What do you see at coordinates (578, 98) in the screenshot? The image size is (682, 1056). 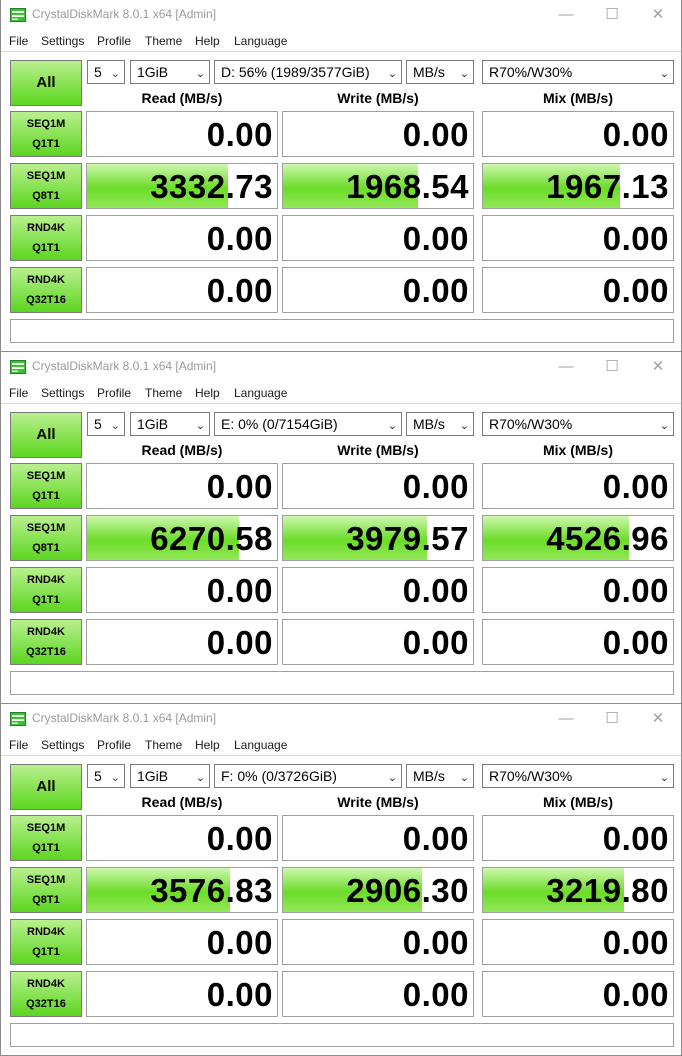 I see `mix-header: Mix (MB/s)` at bounding box center [578, 98].